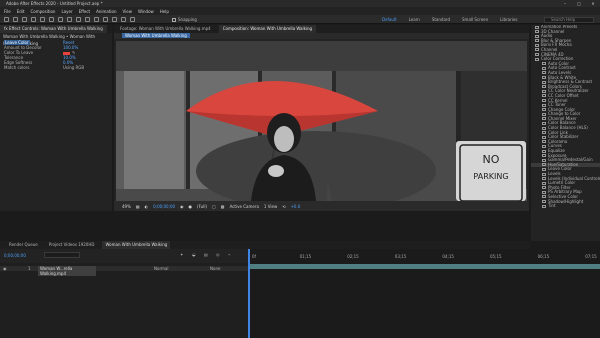  I want to click on brush-tool-icon, so click(96, 19).